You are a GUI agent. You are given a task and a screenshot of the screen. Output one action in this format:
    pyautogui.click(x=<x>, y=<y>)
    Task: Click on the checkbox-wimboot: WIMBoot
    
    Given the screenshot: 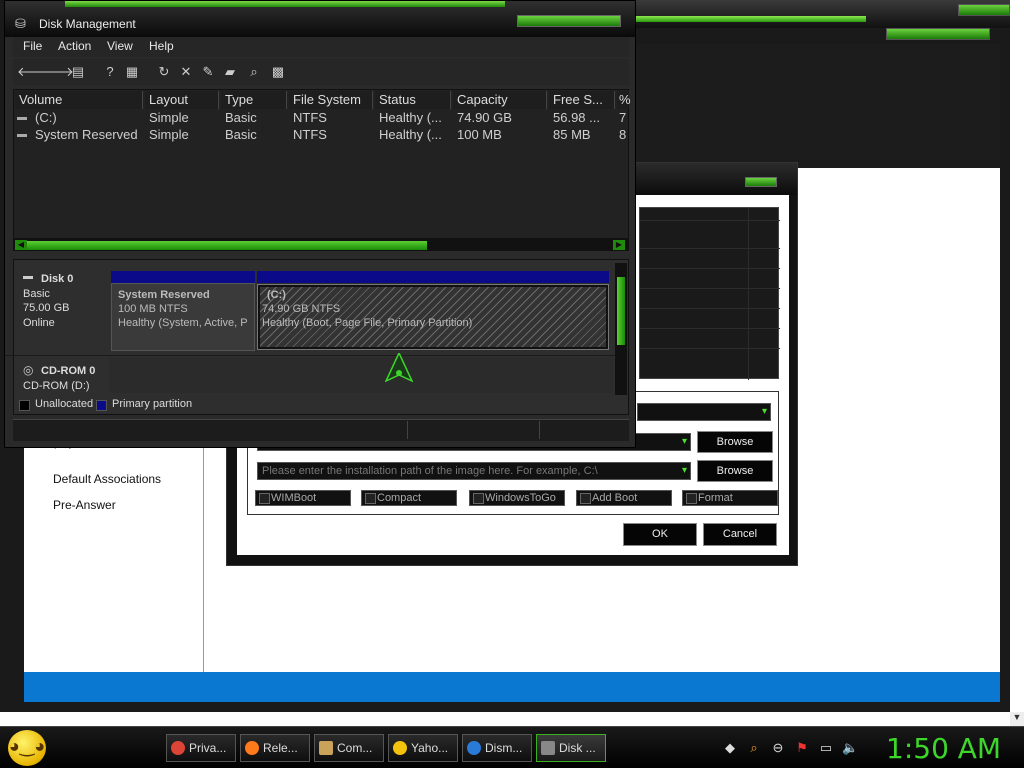 What is the action you would take?
    pyautogui.click(x=303, y=498)
    